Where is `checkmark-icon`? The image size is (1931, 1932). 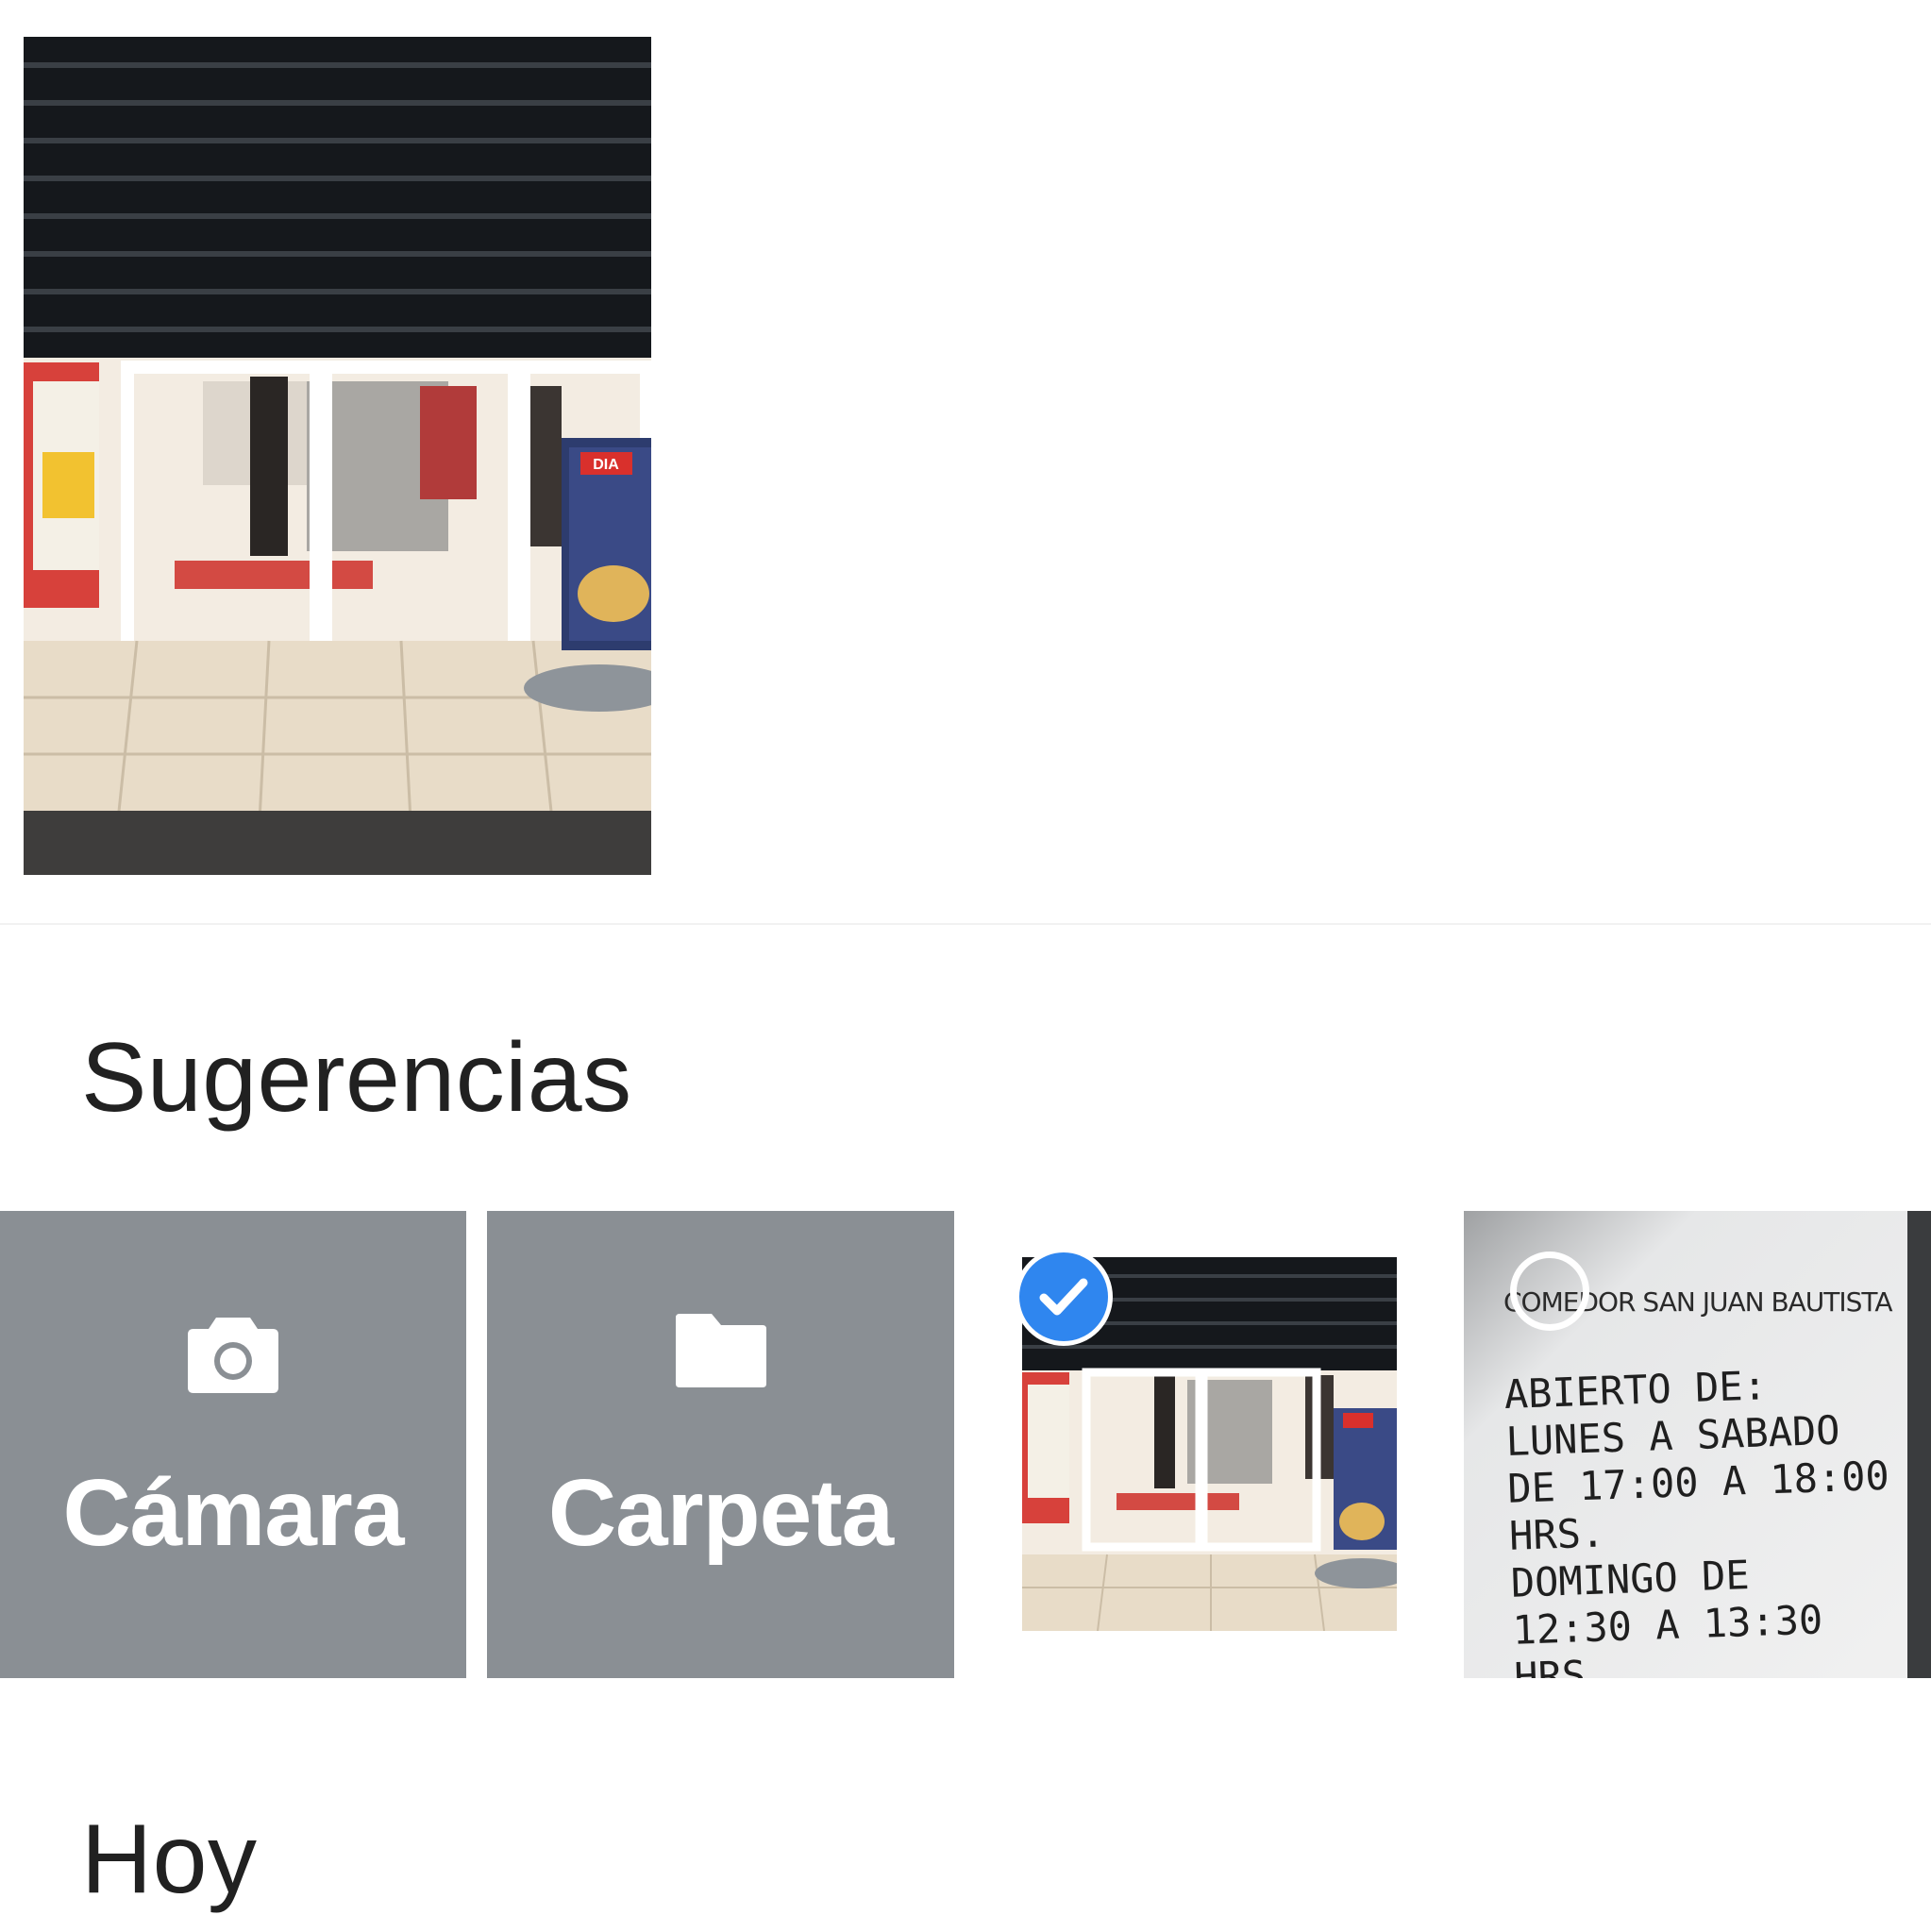
checkmark-icon is located at coordinates (1063, 1297).